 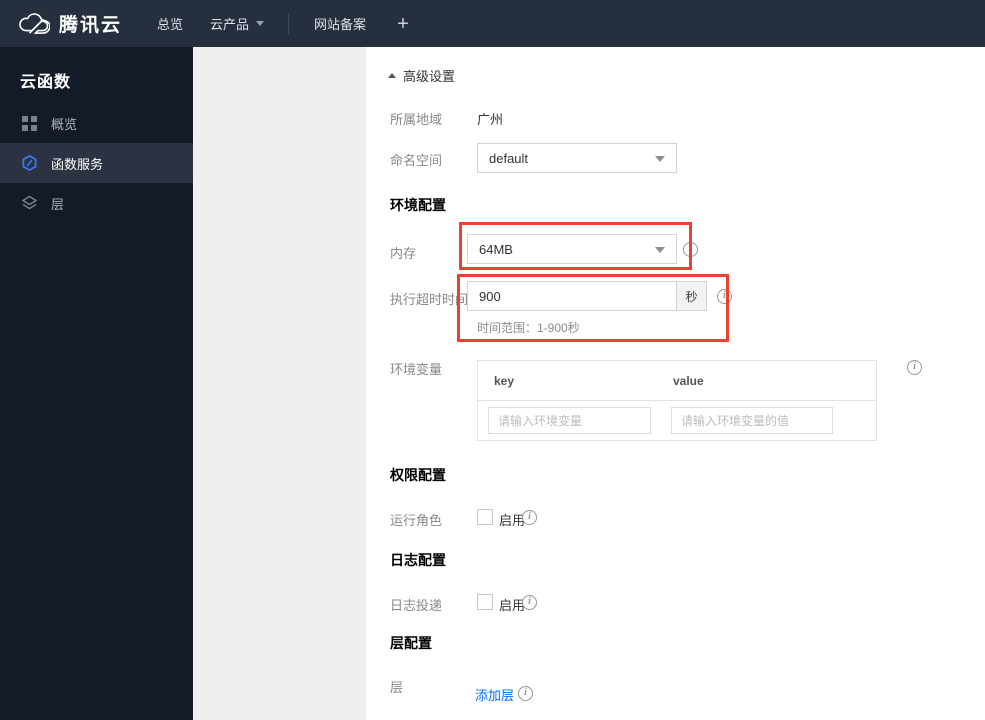 What do you see at coordinates (46, 82) in the screenshot?
I see `sidebar-product-title: 云函数` at bounding box center [46, 82].